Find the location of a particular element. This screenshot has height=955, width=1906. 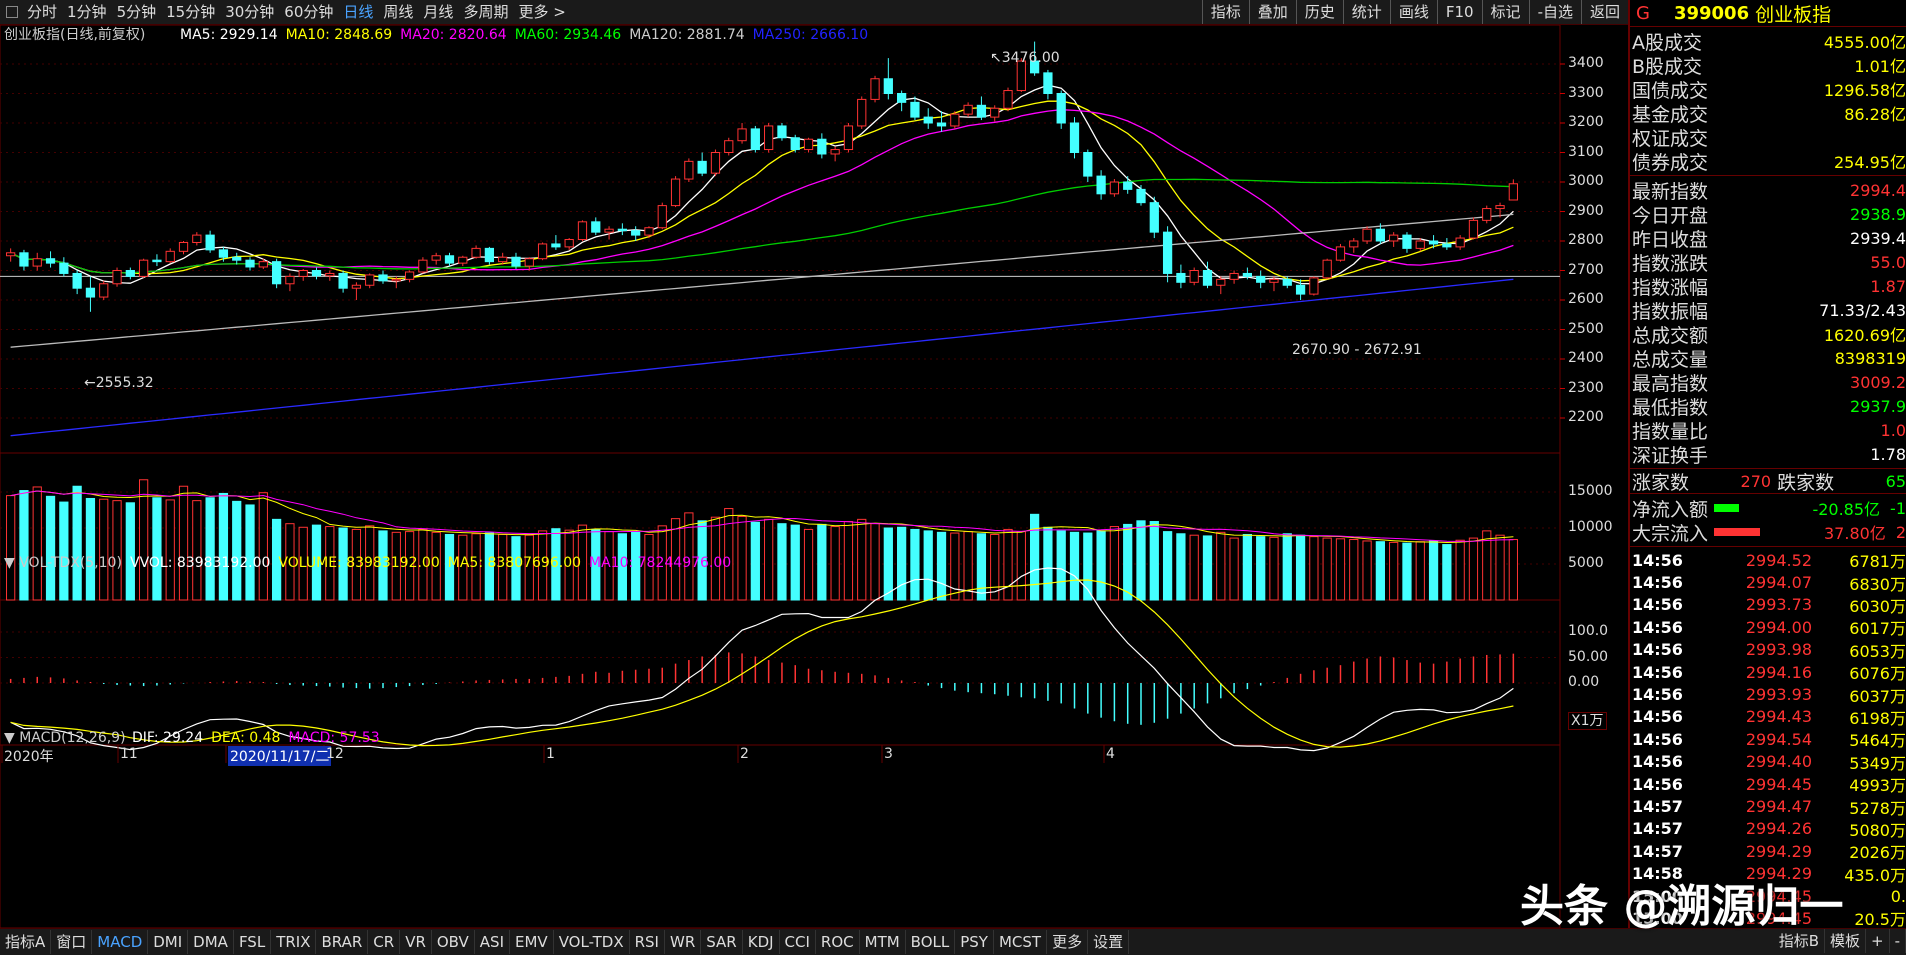

toolbar-button-1: 叠加 is located at coordinates (1272, 12).